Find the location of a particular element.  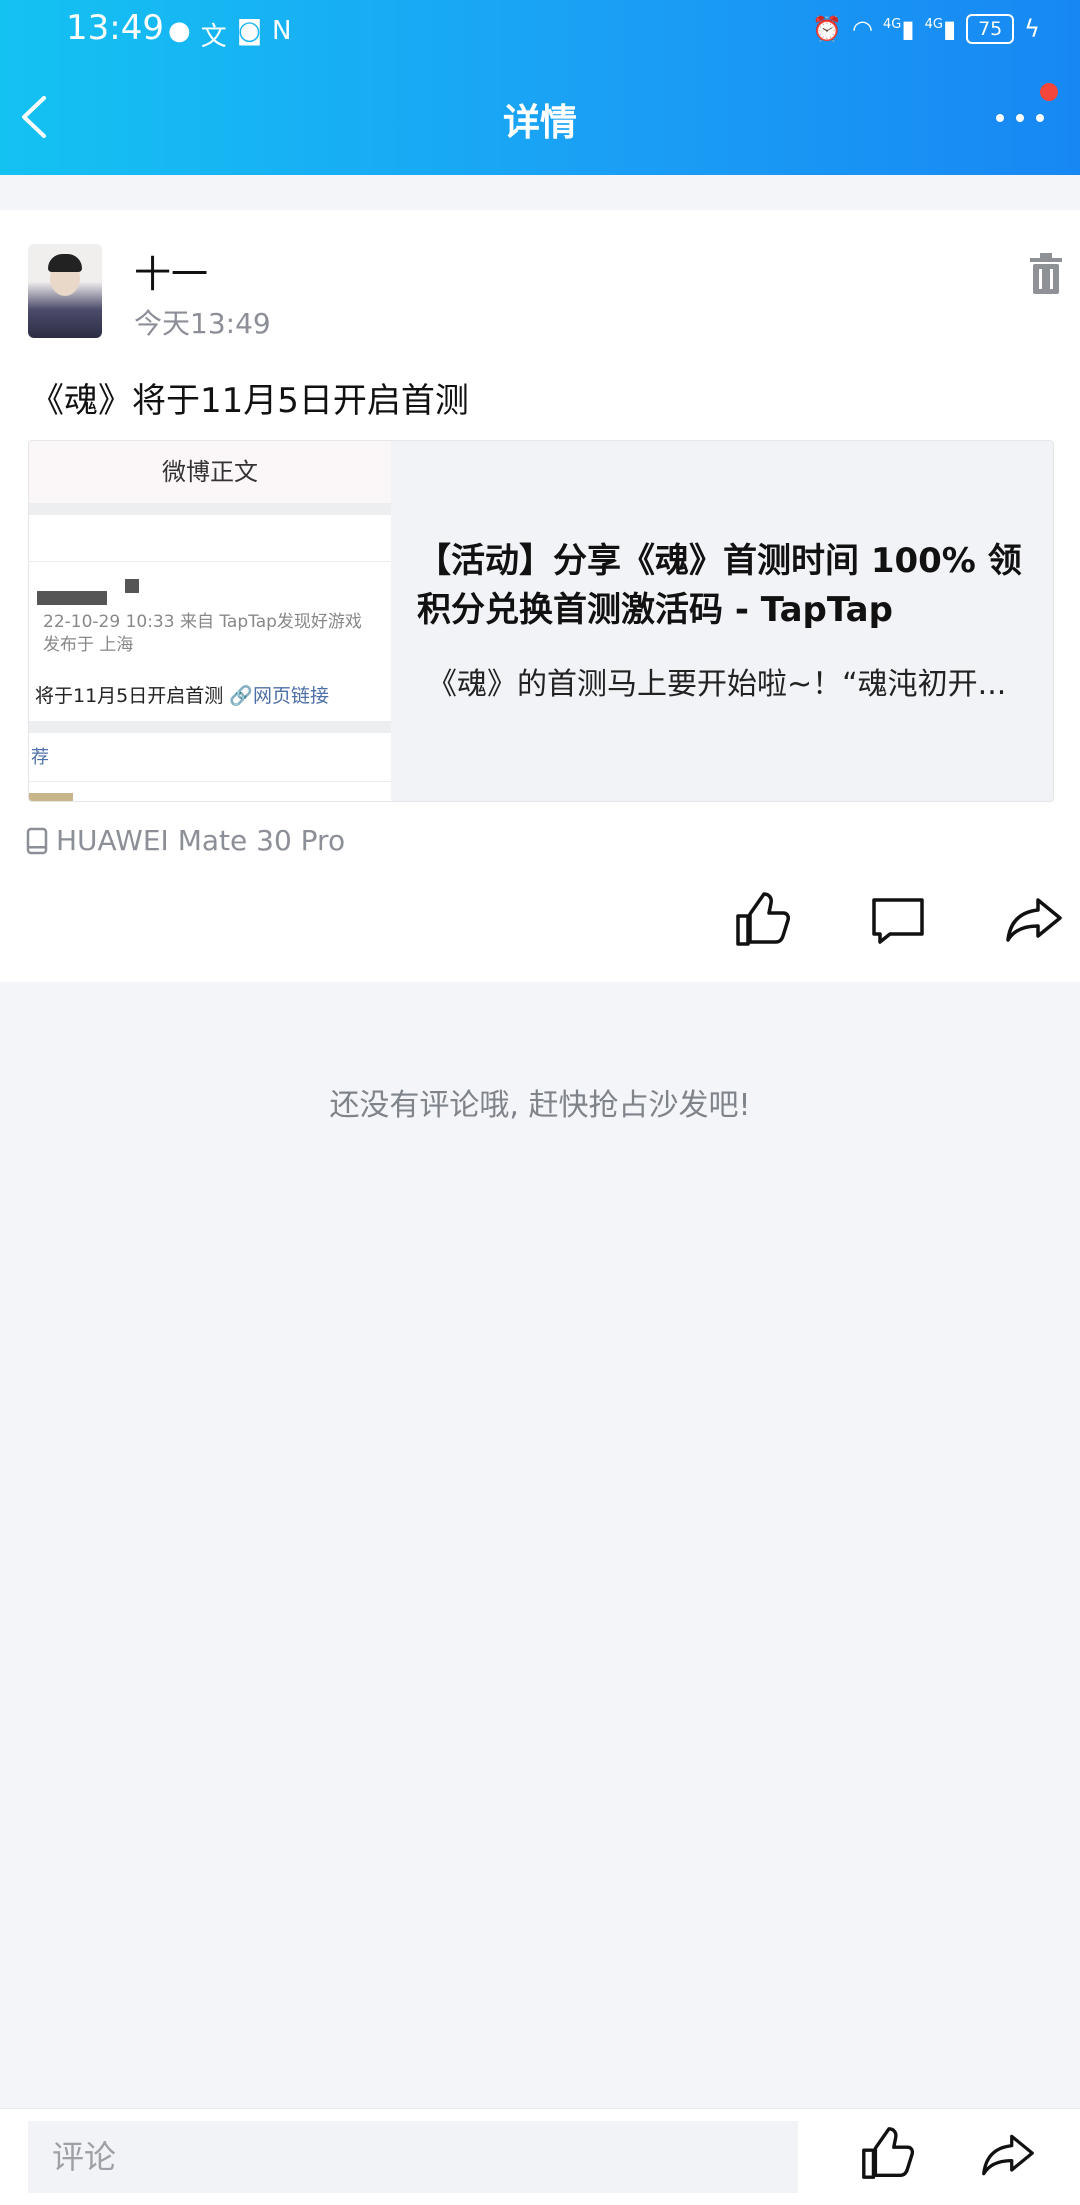

battery-icon: 75 is located at coordinates (990, 29).